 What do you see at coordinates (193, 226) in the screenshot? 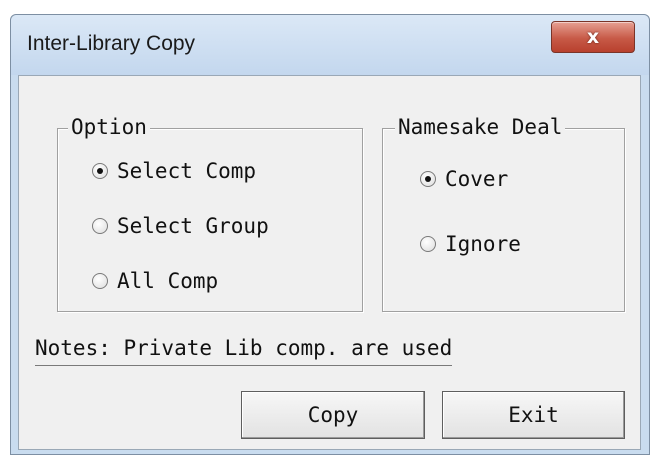
I see `radio-label: Select Group` at bounding box center [193, 226].